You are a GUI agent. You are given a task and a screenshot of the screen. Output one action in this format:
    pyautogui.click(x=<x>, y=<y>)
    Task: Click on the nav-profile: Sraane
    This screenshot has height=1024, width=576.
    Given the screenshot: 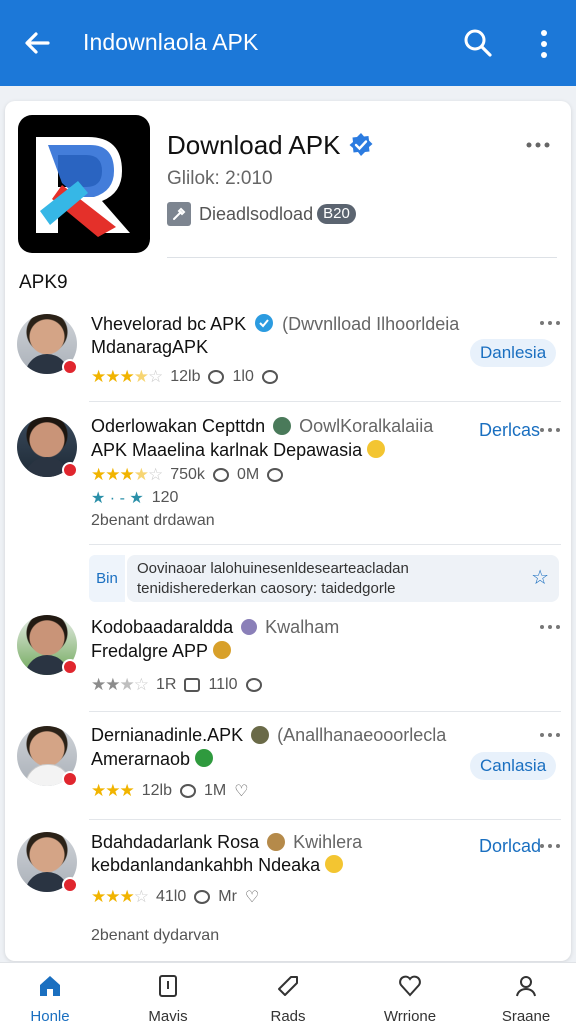 What is the action you would take?
    pyautogui.click(x=526, y=993)
    